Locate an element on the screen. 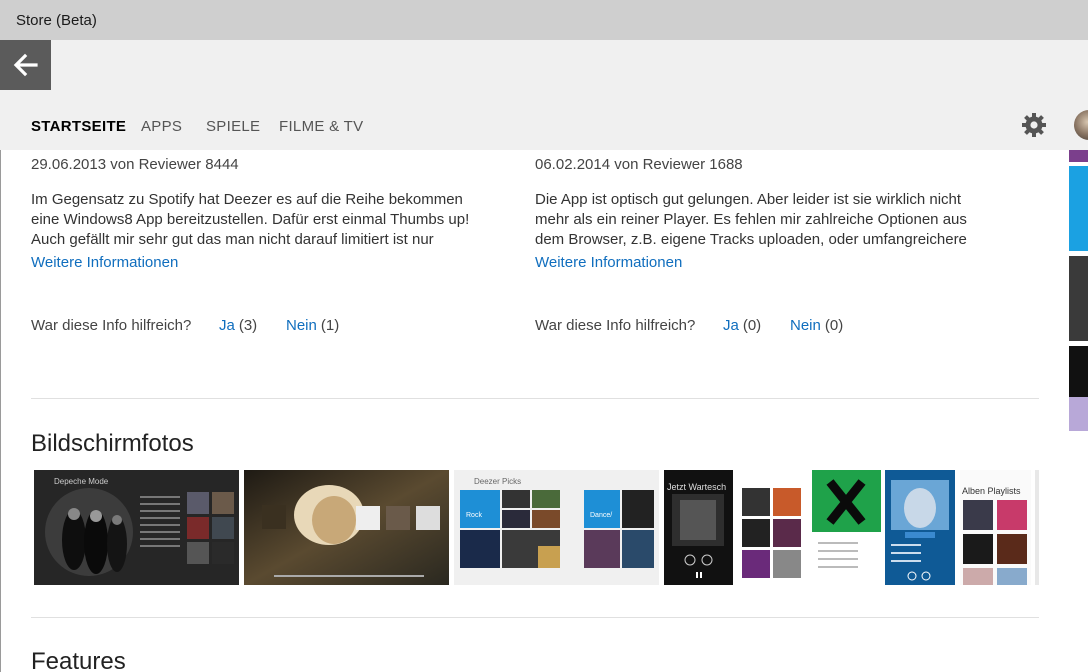 This screenshot has height=672, width=1088. tile-dark is located at coordinates (1078, 298).